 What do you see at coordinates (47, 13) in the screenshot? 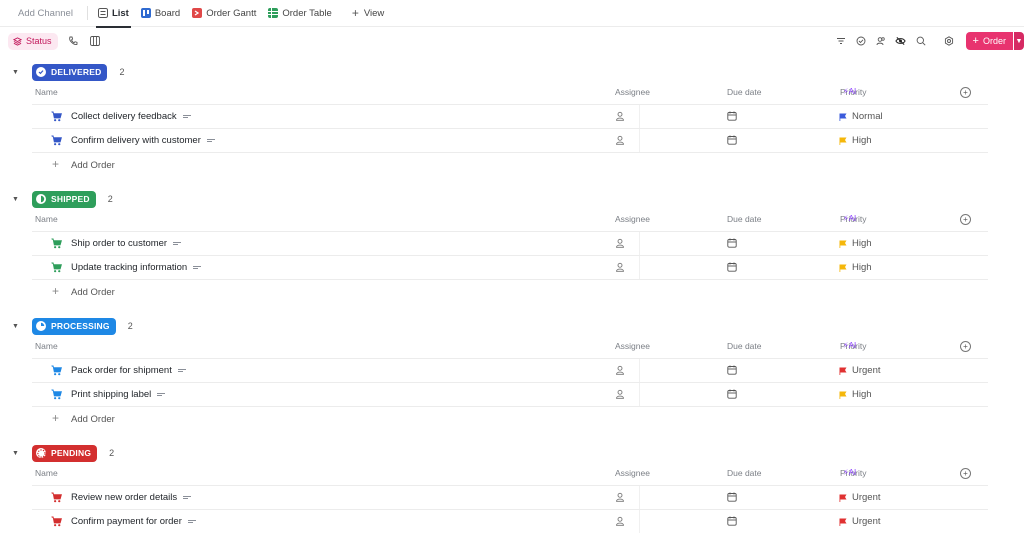
I see `add-channel-button: Add Channel` at bounding box center [47, 13].